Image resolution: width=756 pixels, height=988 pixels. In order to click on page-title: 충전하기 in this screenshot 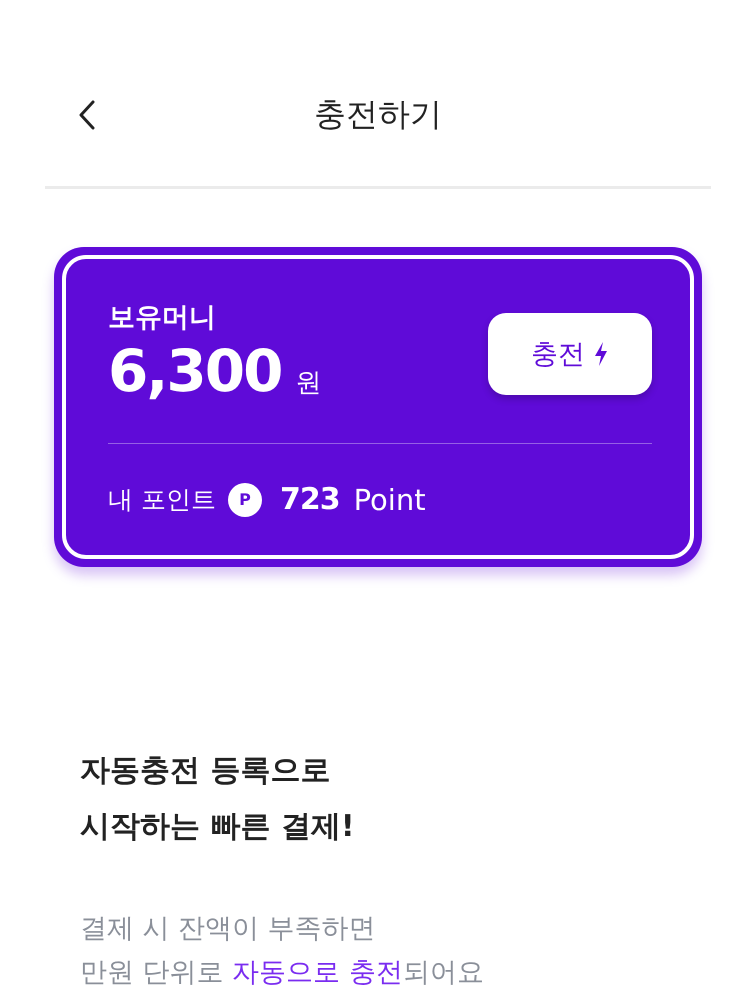, I will do `click(378, 114)`.